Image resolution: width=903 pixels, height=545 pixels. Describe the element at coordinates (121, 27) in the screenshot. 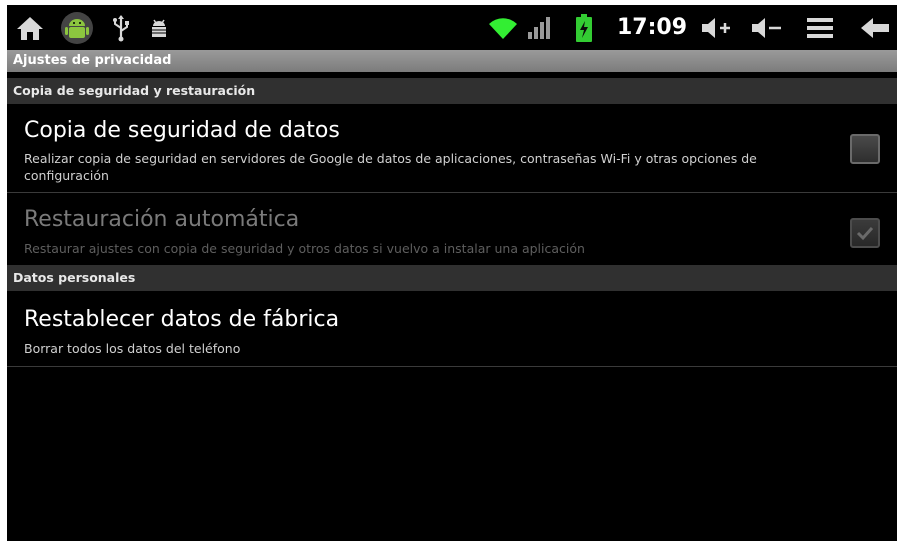

I see `usb-icon` at that location.